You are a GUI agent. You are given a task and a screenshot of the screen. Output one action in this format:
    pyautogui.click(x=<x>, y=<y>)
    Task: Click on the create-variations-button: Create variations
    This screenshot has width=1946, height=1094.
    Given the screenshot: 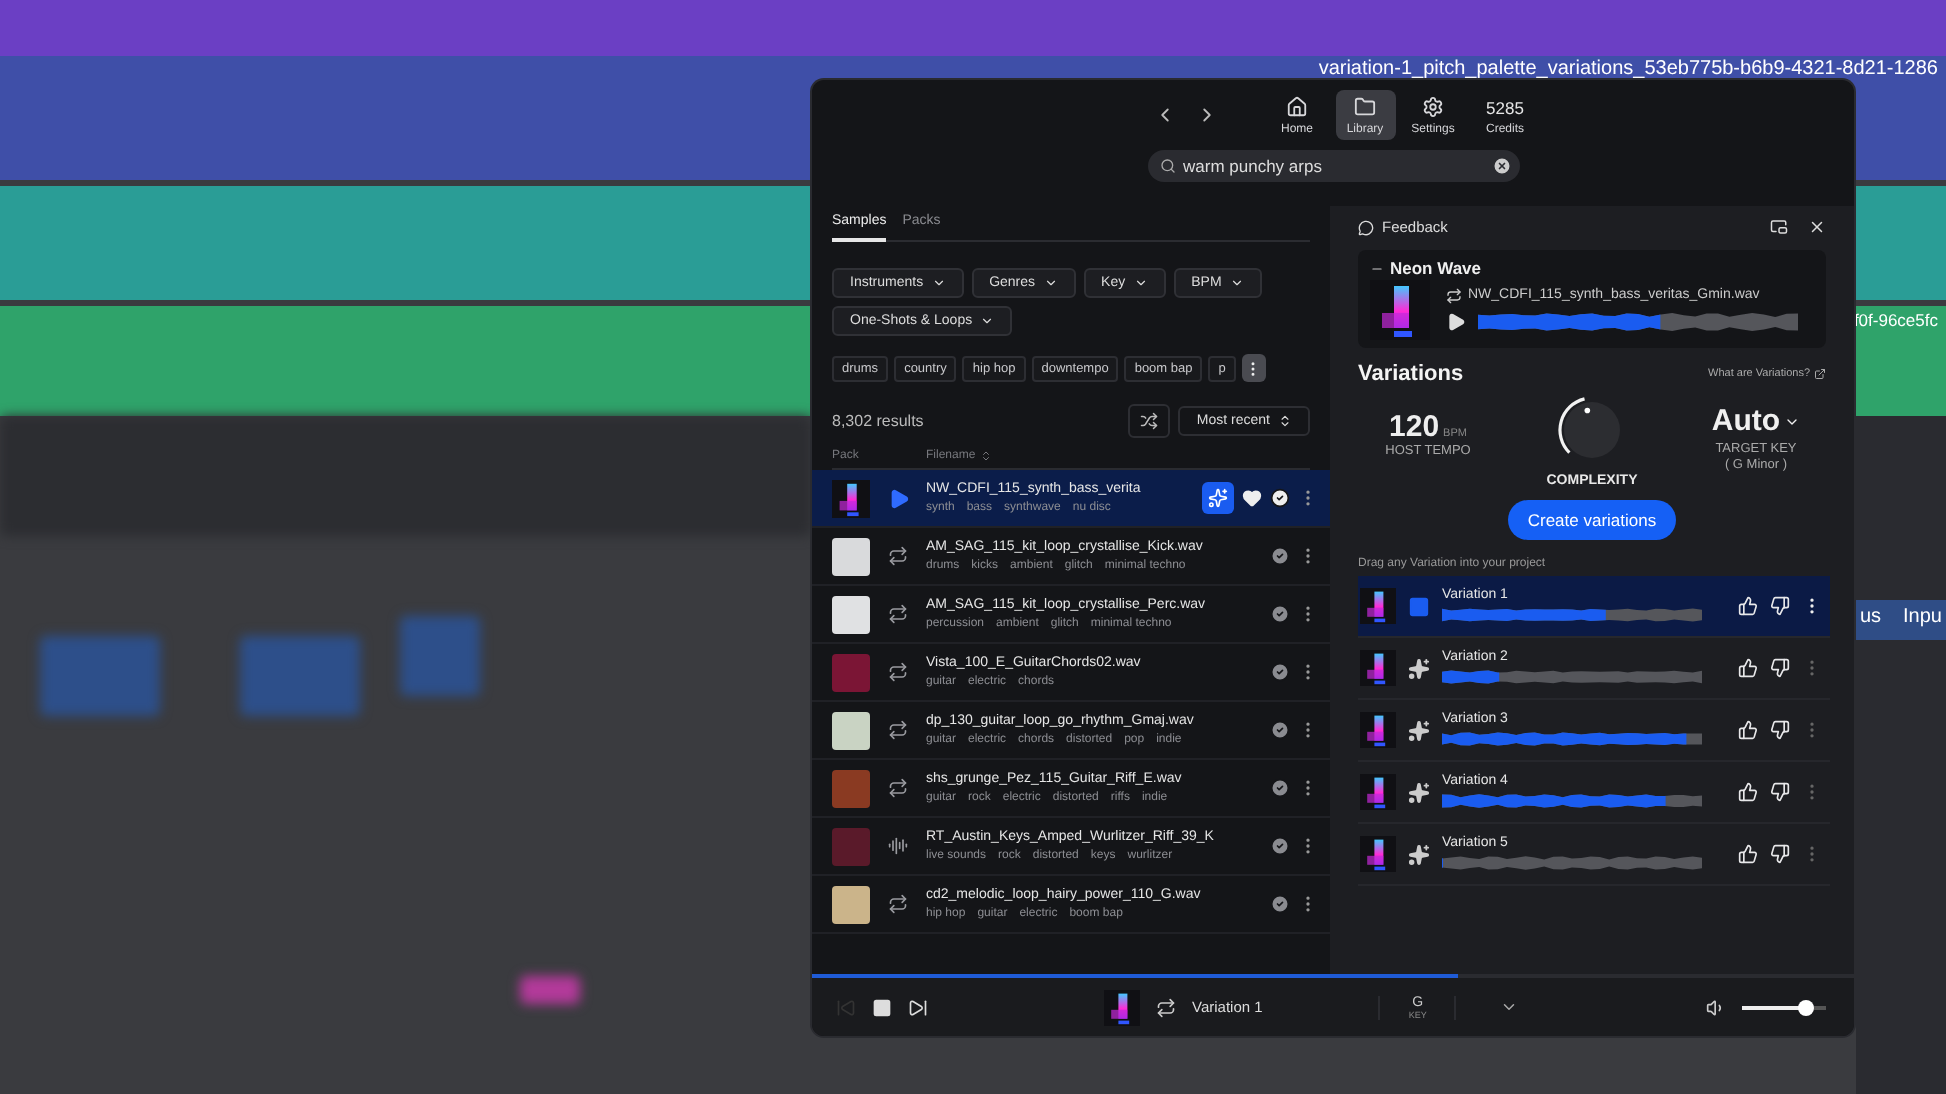 What is the action you would take?
    pyautogui.click(x=1592, y=520)
    